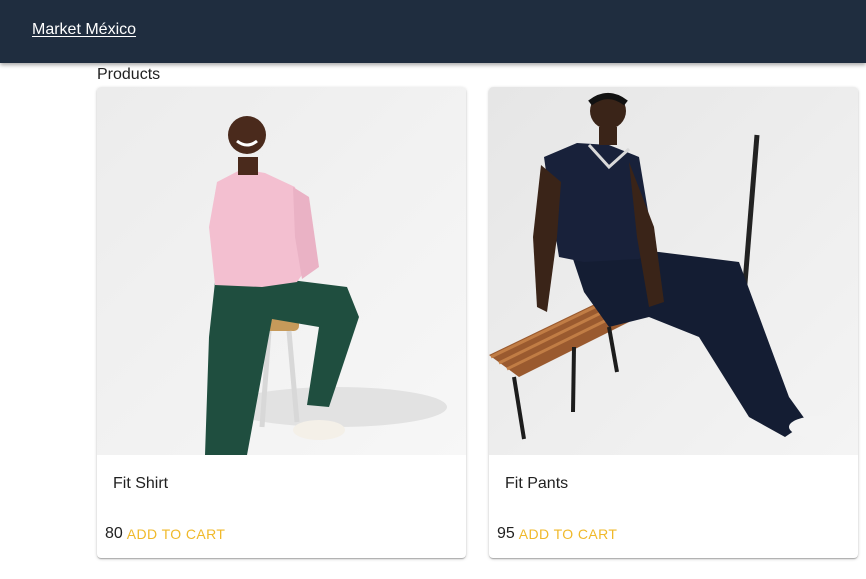  Describe the element at coordinates (433, 31) in the screenshot. I see `app-bar: Market México` at that location.